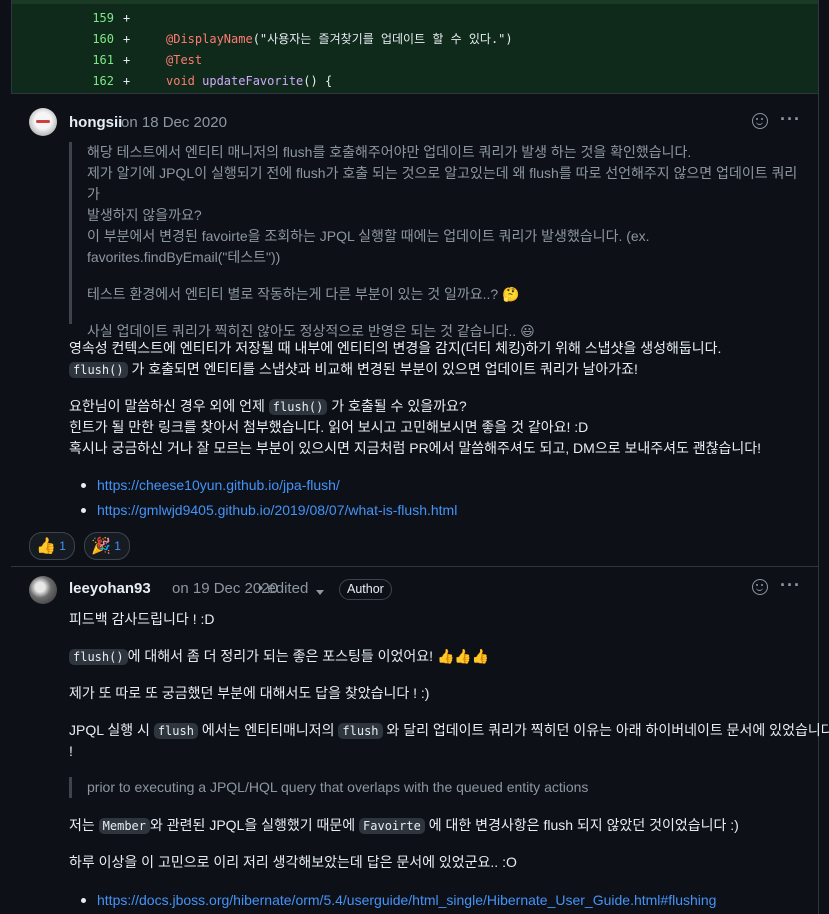 This screenshot has height=914, width=829. I want to click on comment-author: leeyohan93, so click(110, 588).